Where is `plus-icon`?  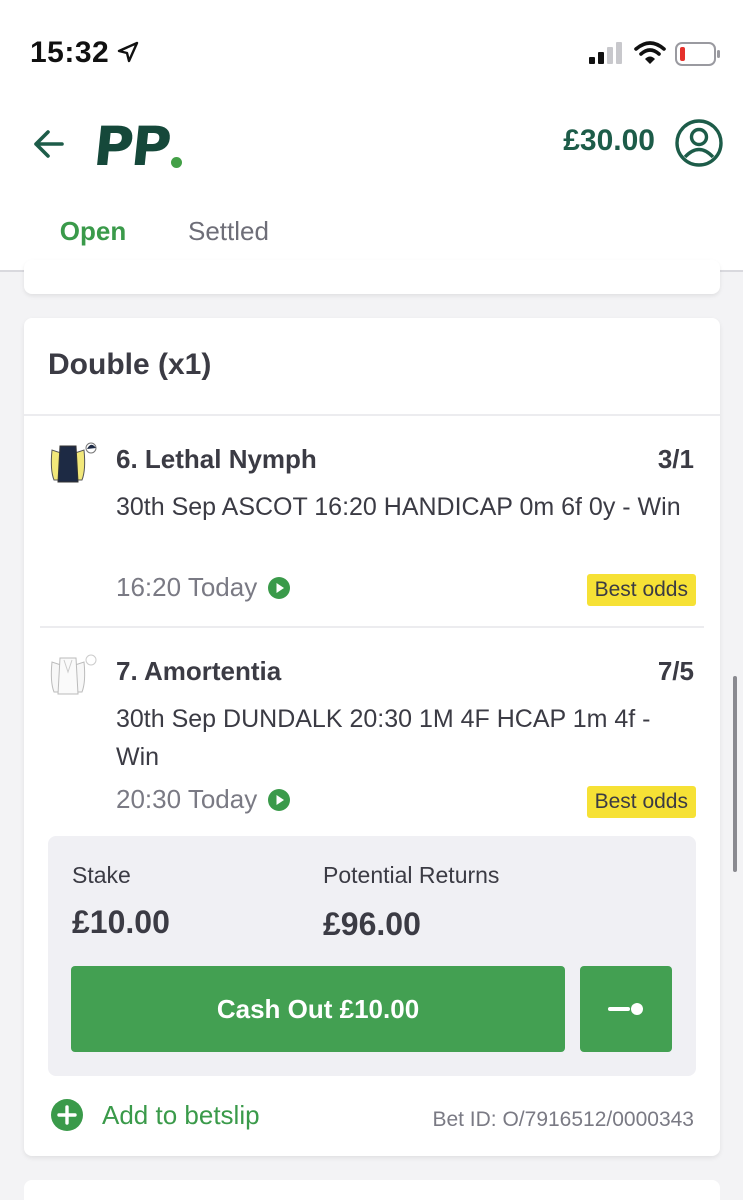
plus-icon is located at coordinates (67, 1115).